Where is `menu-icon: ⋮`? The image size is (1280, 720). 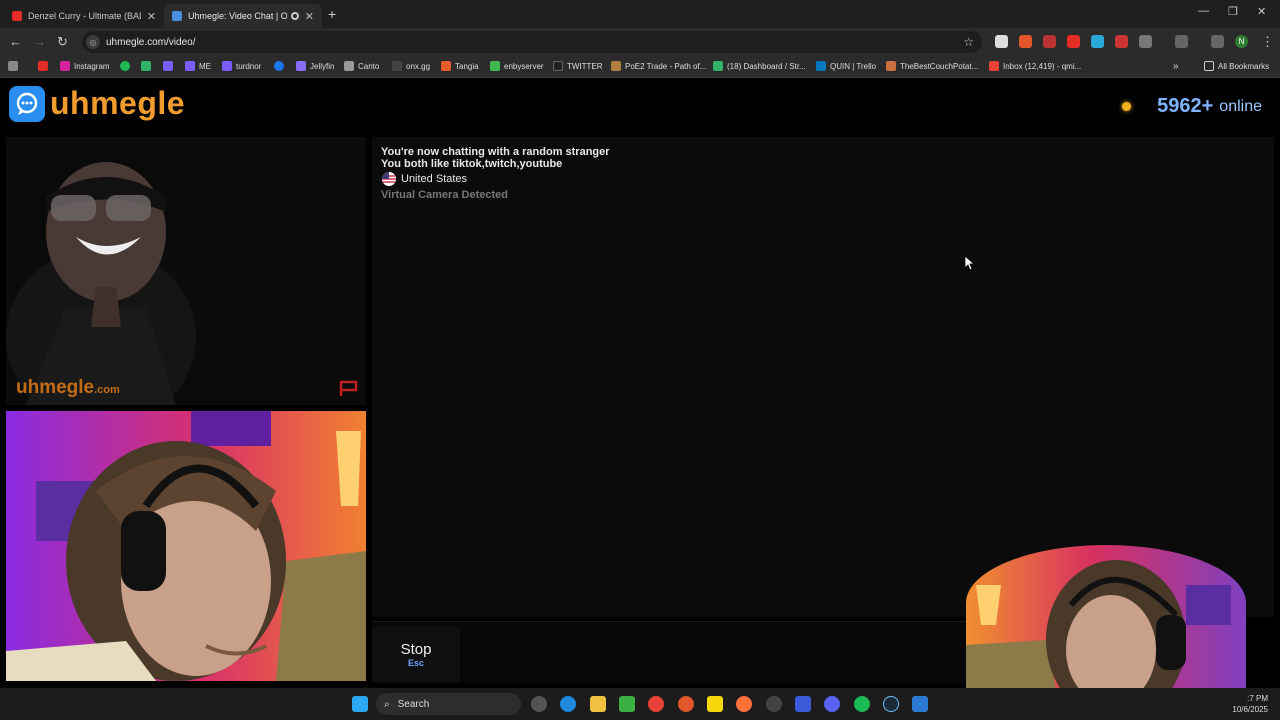 menu-icon: ⋮ is located at coordinates (1267, 42).